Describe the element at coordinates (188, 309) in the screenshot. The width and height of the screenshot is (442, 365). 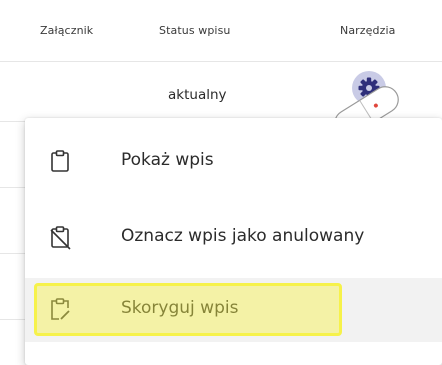
I see `highlight-box` at that location.